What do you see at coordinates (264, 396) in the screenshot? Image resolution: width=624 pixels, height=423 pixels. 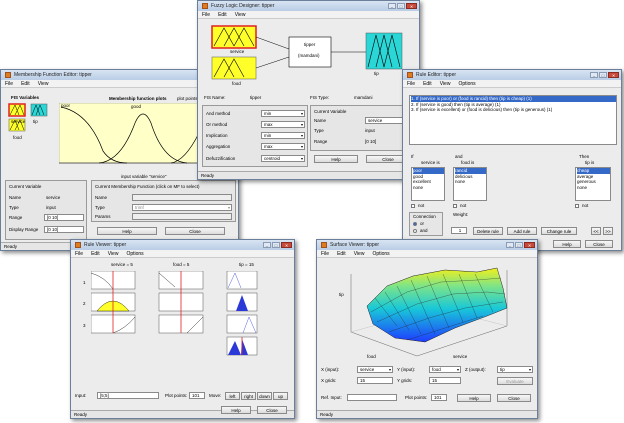 I see `move-down-button: down` at bounding box center [264, 396].